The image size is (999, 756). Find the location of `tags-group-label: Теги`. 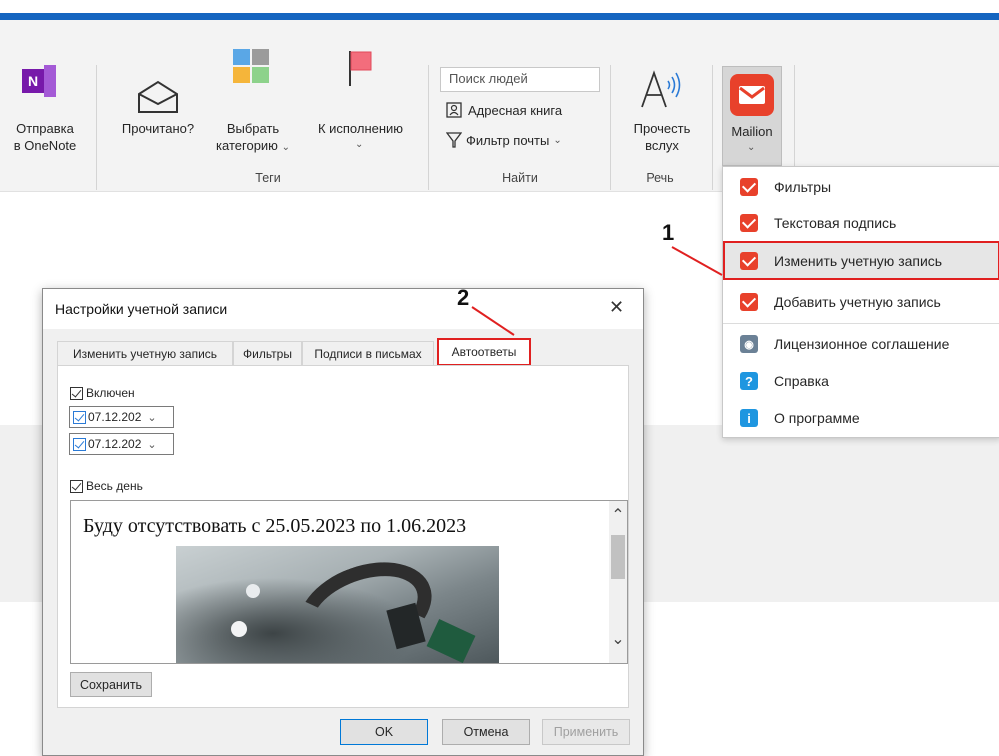

tags-group-label: Теги is located at coordinates (268, 178).